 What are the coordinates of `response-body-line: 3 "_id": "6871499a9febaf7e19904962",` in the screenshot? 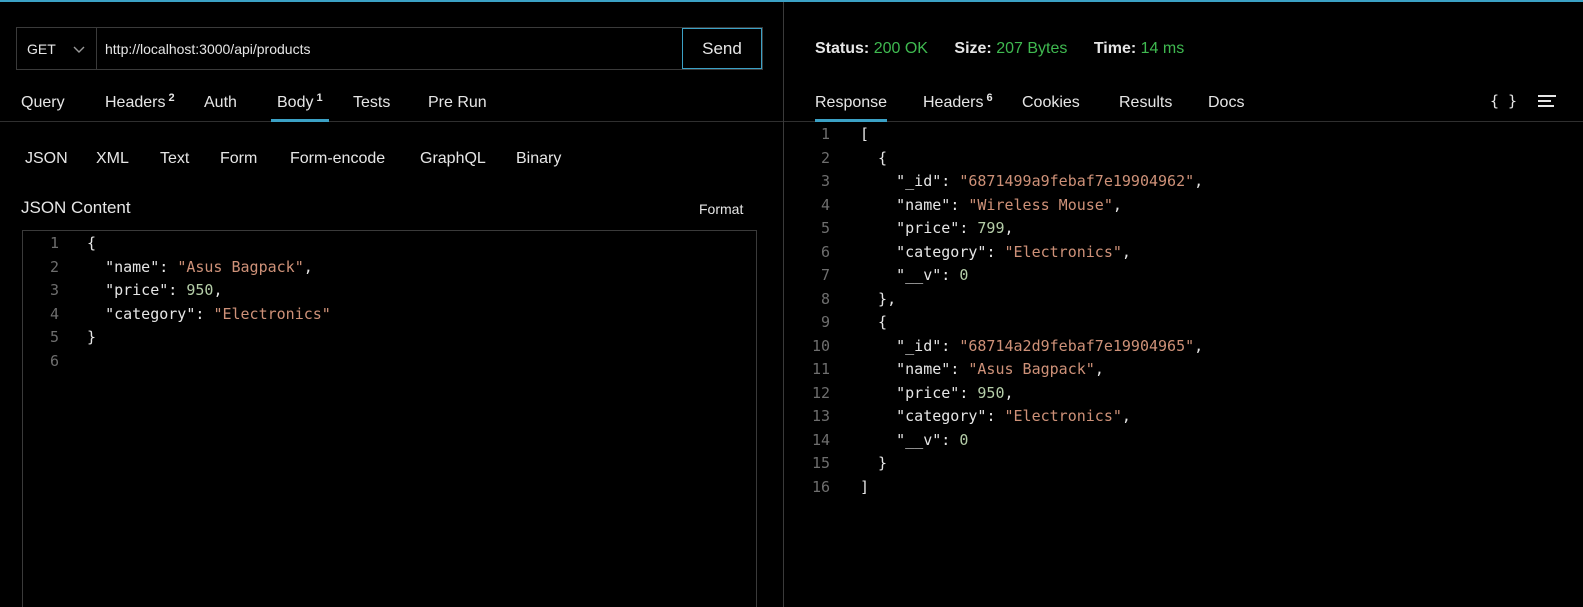 It's located at (1183, 181).